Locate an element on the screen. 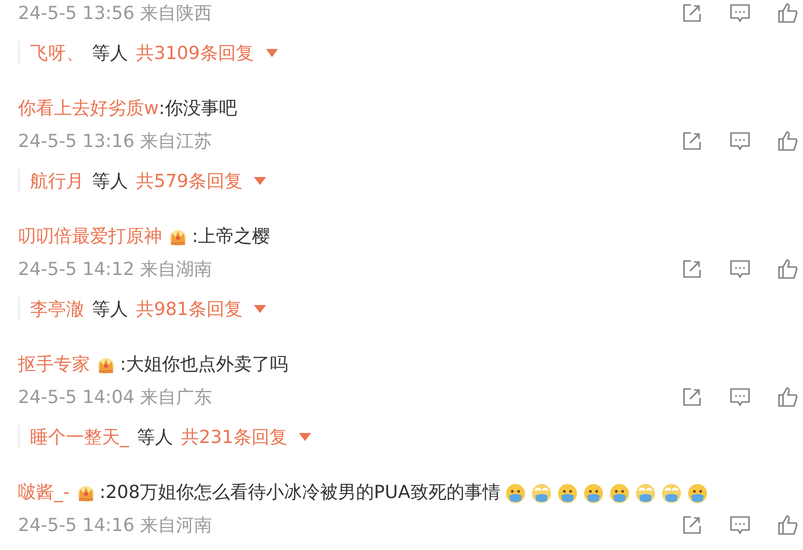  comment-meta: 24-5-5 13:56 来自陕西 is located at coordinates (115, 13).